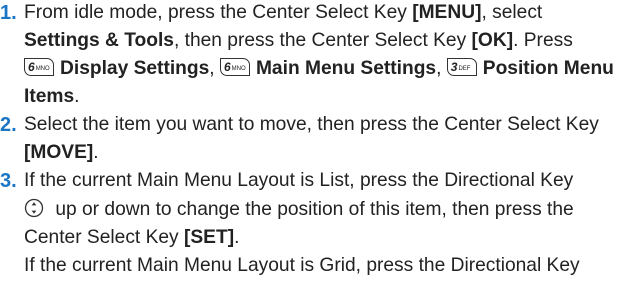 The width and height of the screenshot is (638, 304). I want to click on settings-tools-label: Settings & Tools, so click(99, 40).